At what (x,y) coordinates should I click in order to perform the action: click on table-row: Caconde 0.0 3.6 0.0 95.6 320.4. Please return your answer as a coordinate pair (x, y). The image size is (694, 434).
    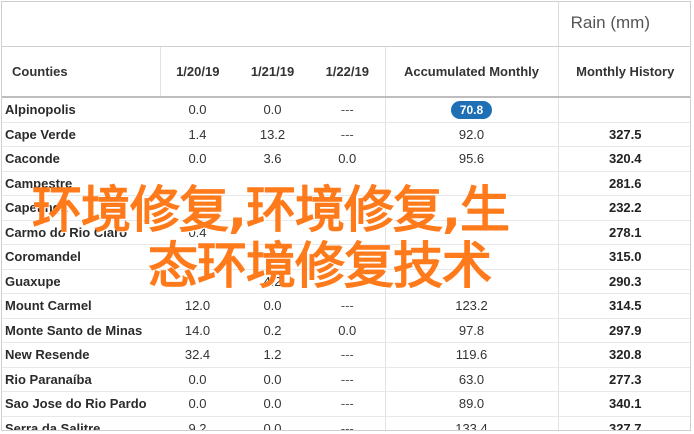
    Looking at the image, I should click on (346, 159).